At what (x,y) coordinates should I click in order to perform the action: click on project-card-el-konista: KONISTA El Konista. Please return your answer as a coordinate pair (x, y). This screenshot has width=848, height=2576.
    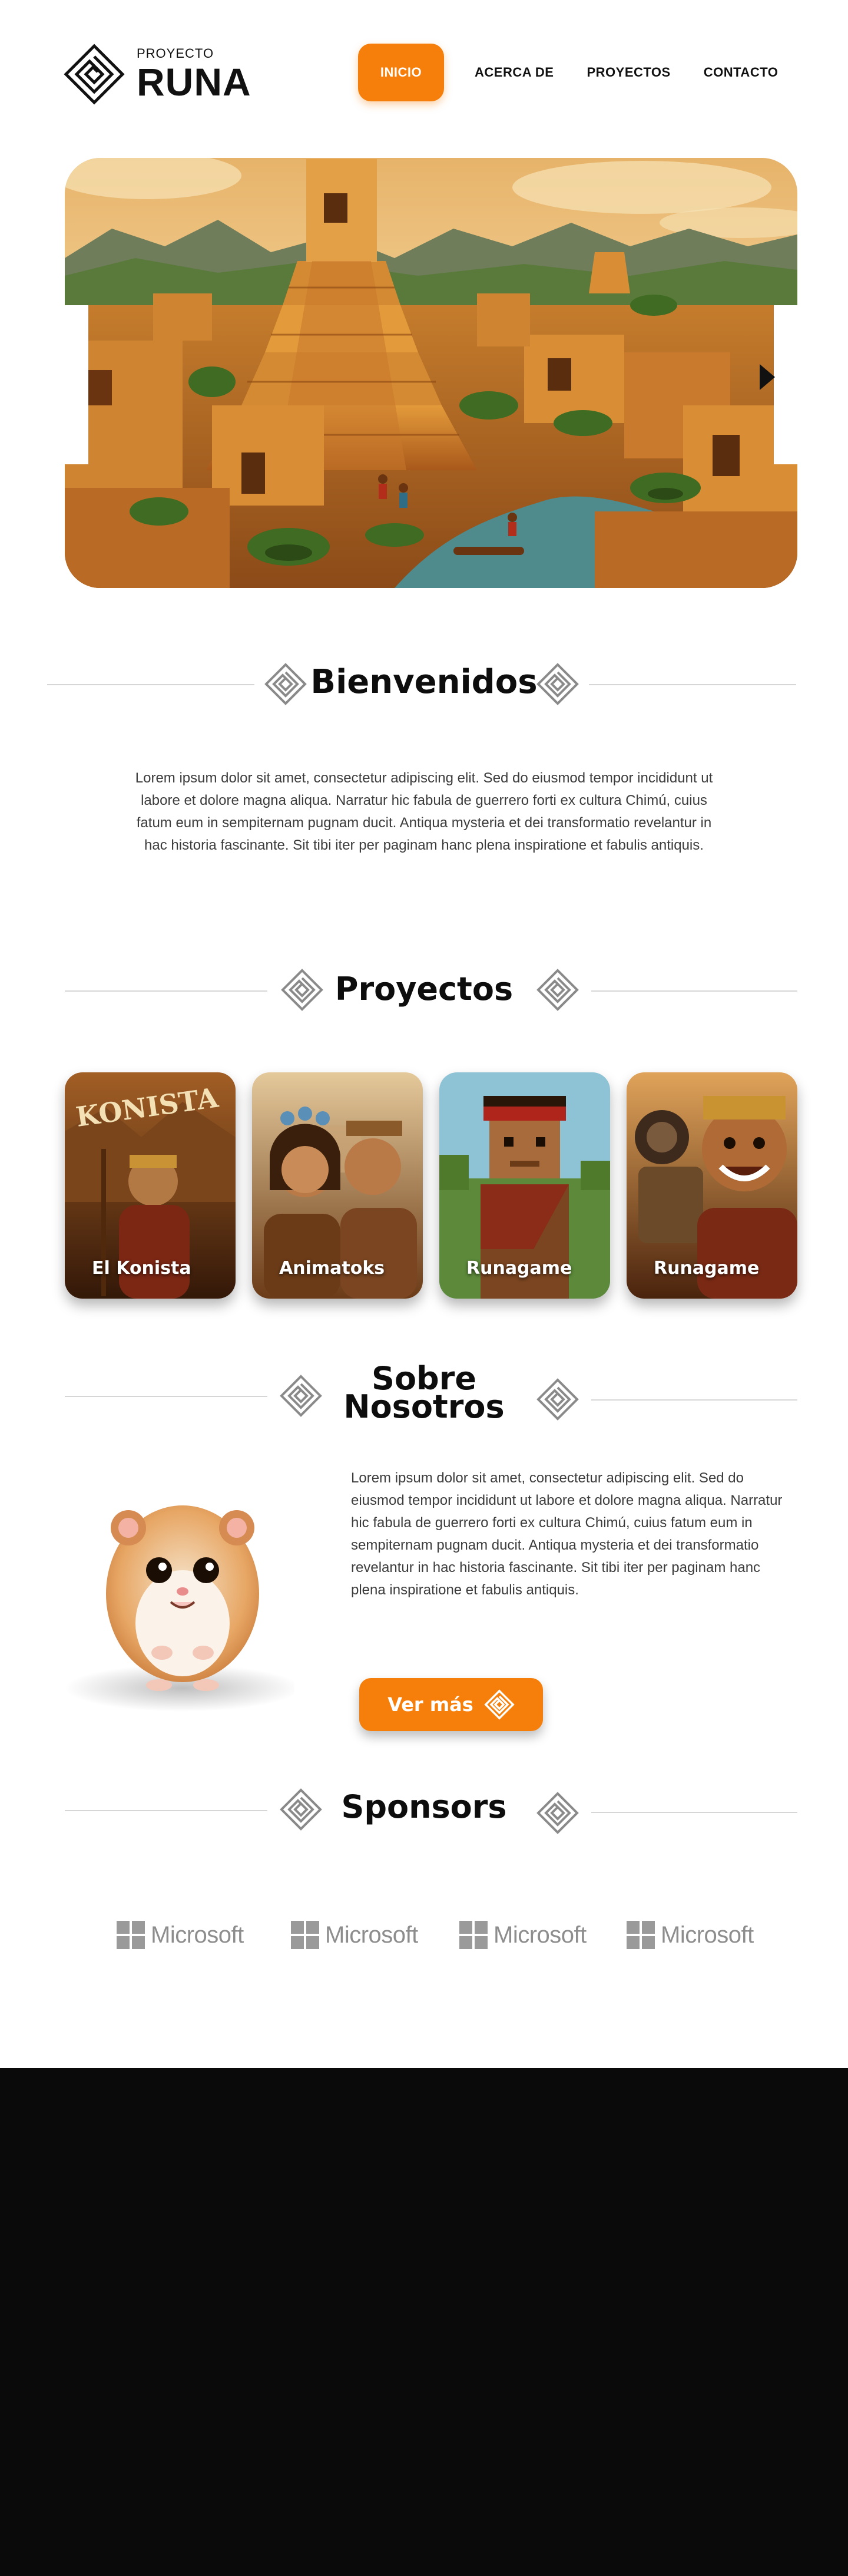
    Looking at the image, I should click on (151, 1185).